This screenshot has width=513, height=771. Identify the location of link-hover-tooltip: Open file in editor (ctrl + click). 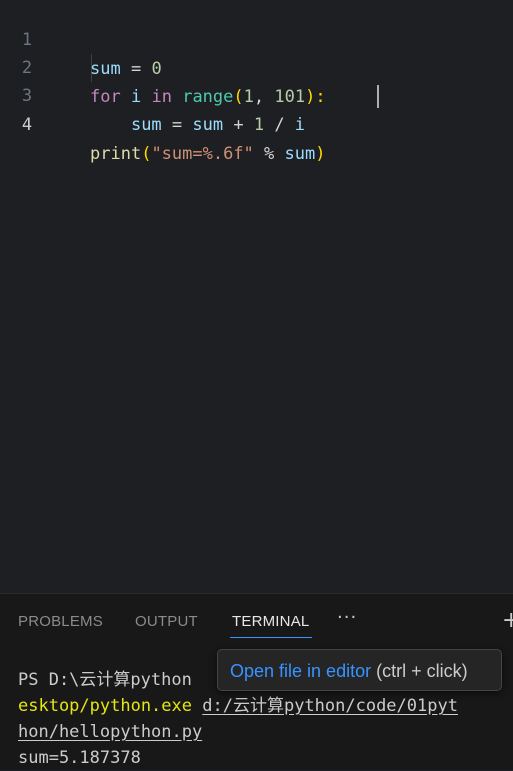
(359, 670).